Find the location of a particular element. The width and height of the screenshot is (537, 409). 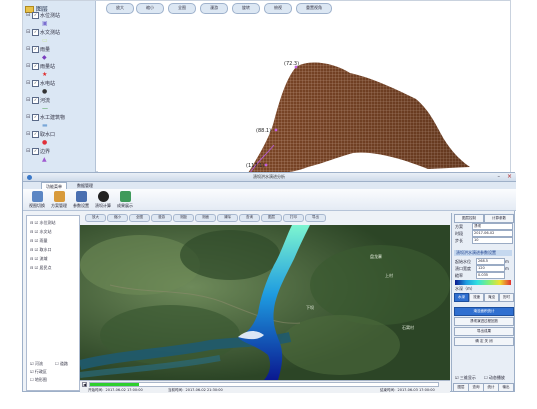

confirm-close-button: 确 定 关 闭 is located at coordinates (484, 341).